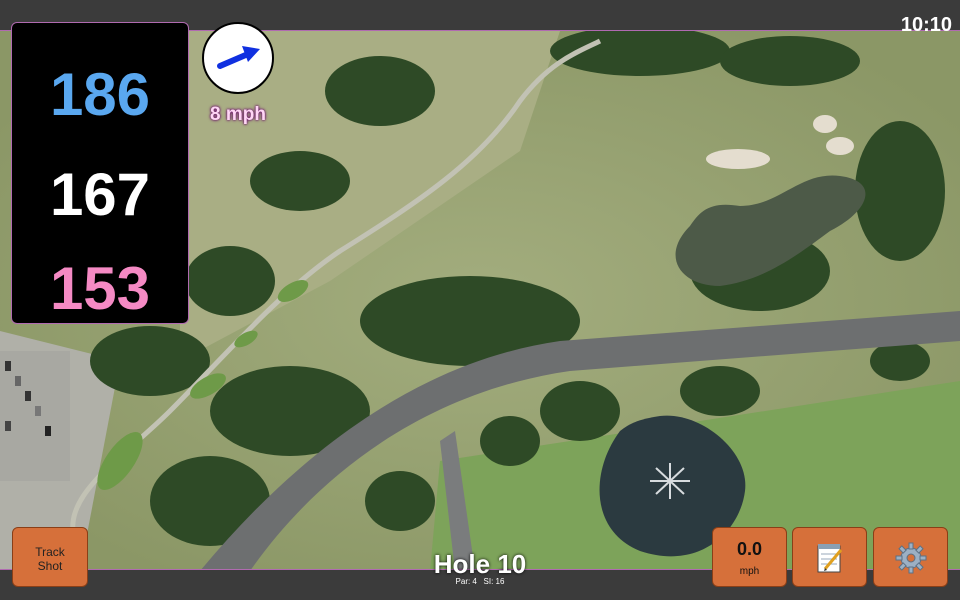  I want to click on gear-icon, so click(911, 558).